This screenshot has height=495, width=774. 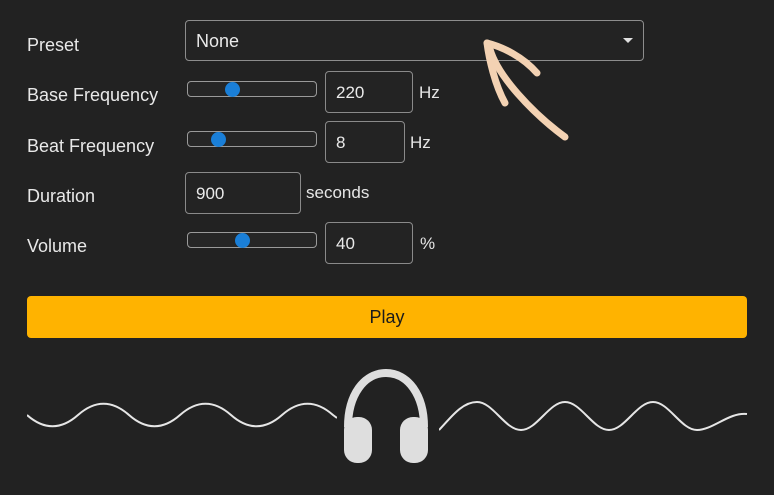 What do you see at coordinates (252, 139) in the screenshot?
I see `beat-frequency-slider` at bounding box center [252, 139].